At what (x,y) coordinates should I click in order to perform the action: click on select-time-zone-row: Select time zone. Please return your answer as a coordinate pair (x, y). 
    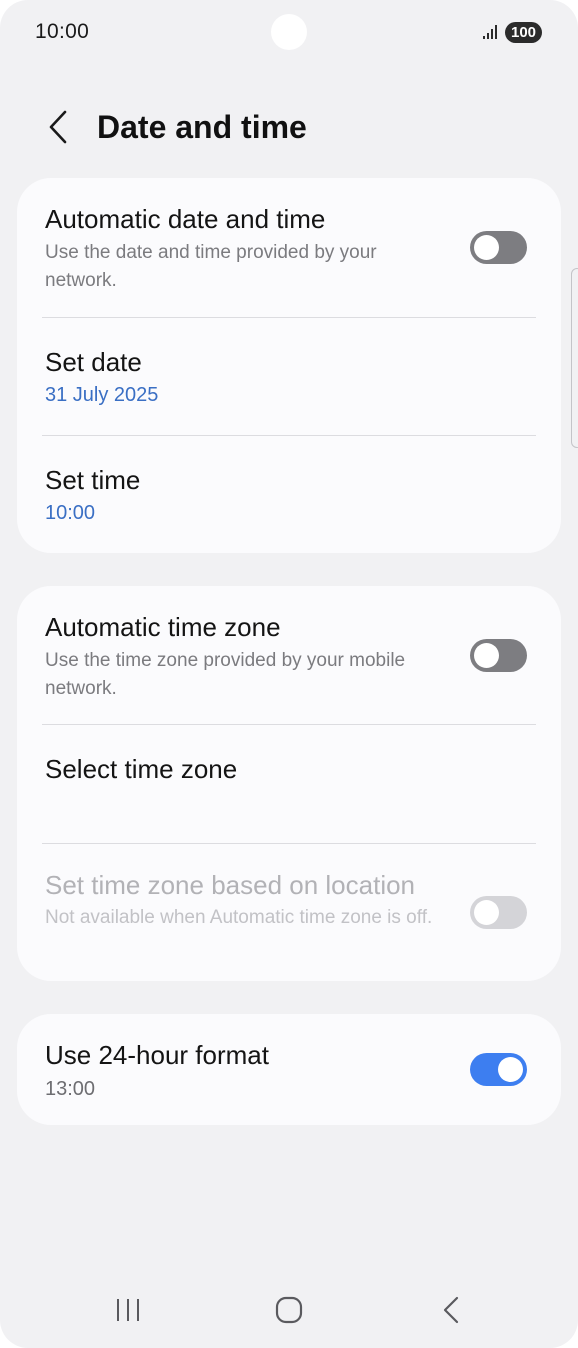
    Looking at the image, I should click on (289, 784).